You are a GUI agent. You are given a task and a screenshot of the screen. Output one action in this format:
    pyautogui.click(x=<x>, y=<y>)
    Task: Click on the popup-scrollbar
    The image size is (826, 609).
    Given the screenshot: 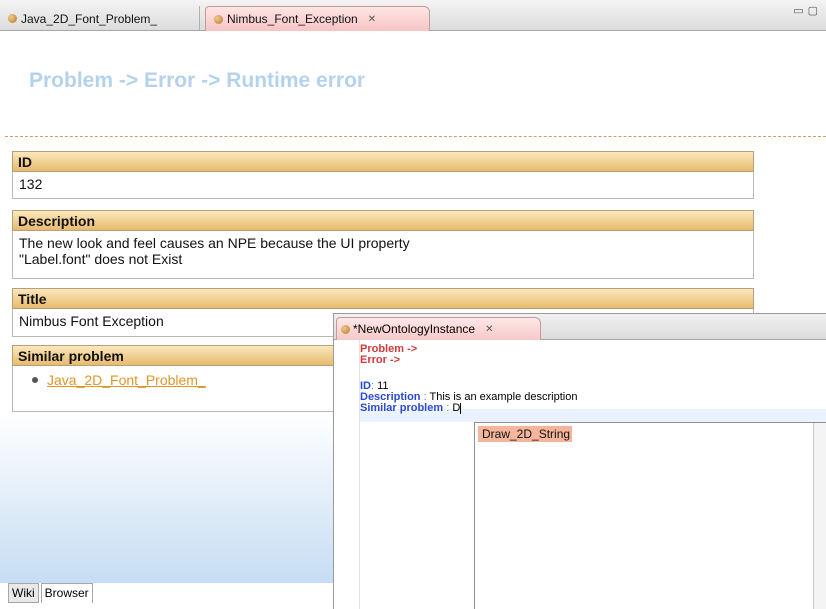 What is the action you would take?
    pyautogui.click(x=819, y=516)
    